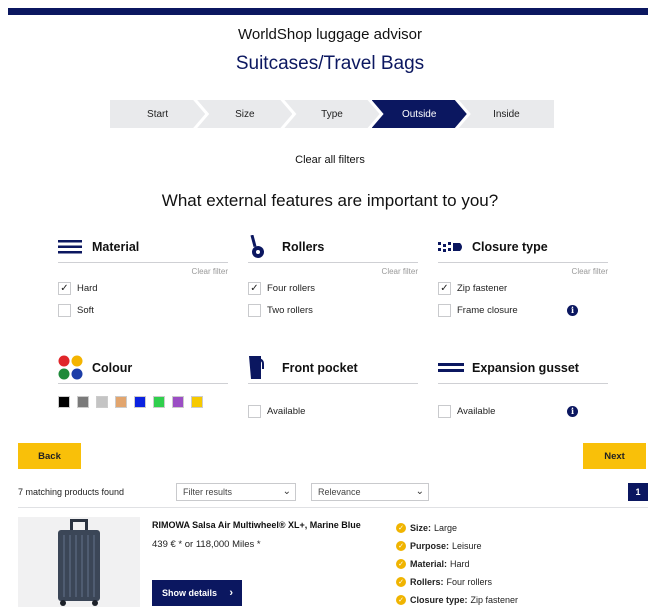  I want to click on checkbox-front-pocket, so click(254, 411).